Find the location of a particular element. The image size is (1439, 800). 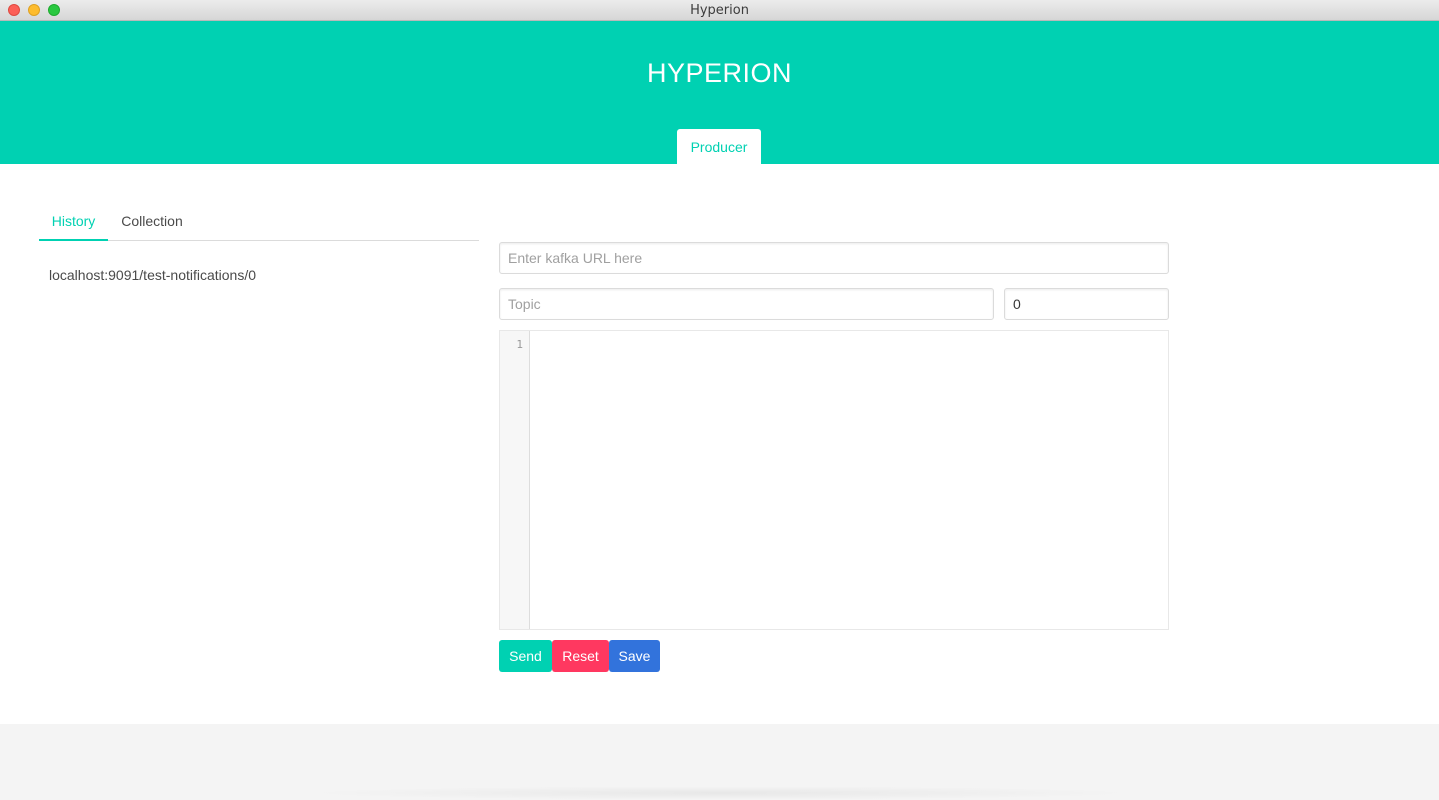

reset-button: Reset is located at coordinates (580, 656).